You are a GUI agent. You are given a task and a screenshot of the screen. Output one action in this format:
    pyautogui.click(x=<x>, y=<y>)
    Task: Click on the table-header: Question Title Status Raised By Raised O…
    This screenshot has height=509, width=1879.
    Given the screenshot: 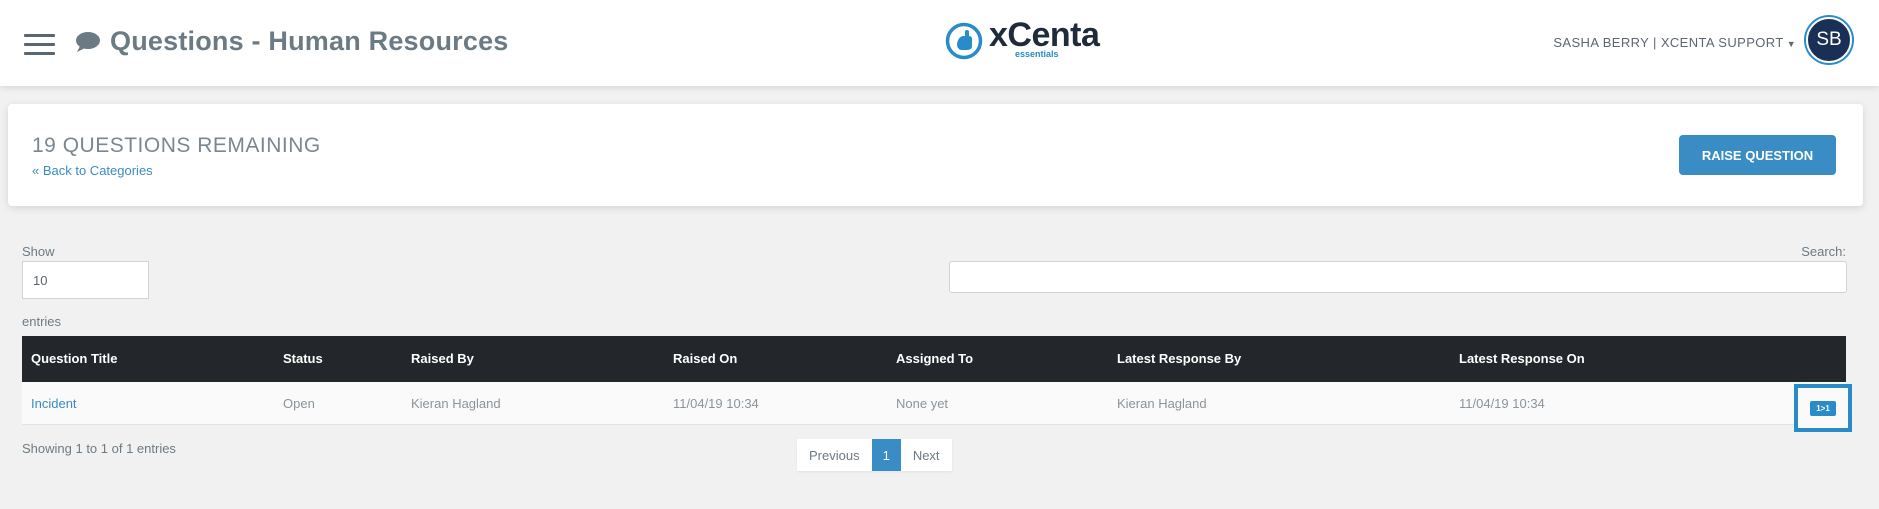 What is the action you would take?
    pyautogui.click(x=934, y=359)
    